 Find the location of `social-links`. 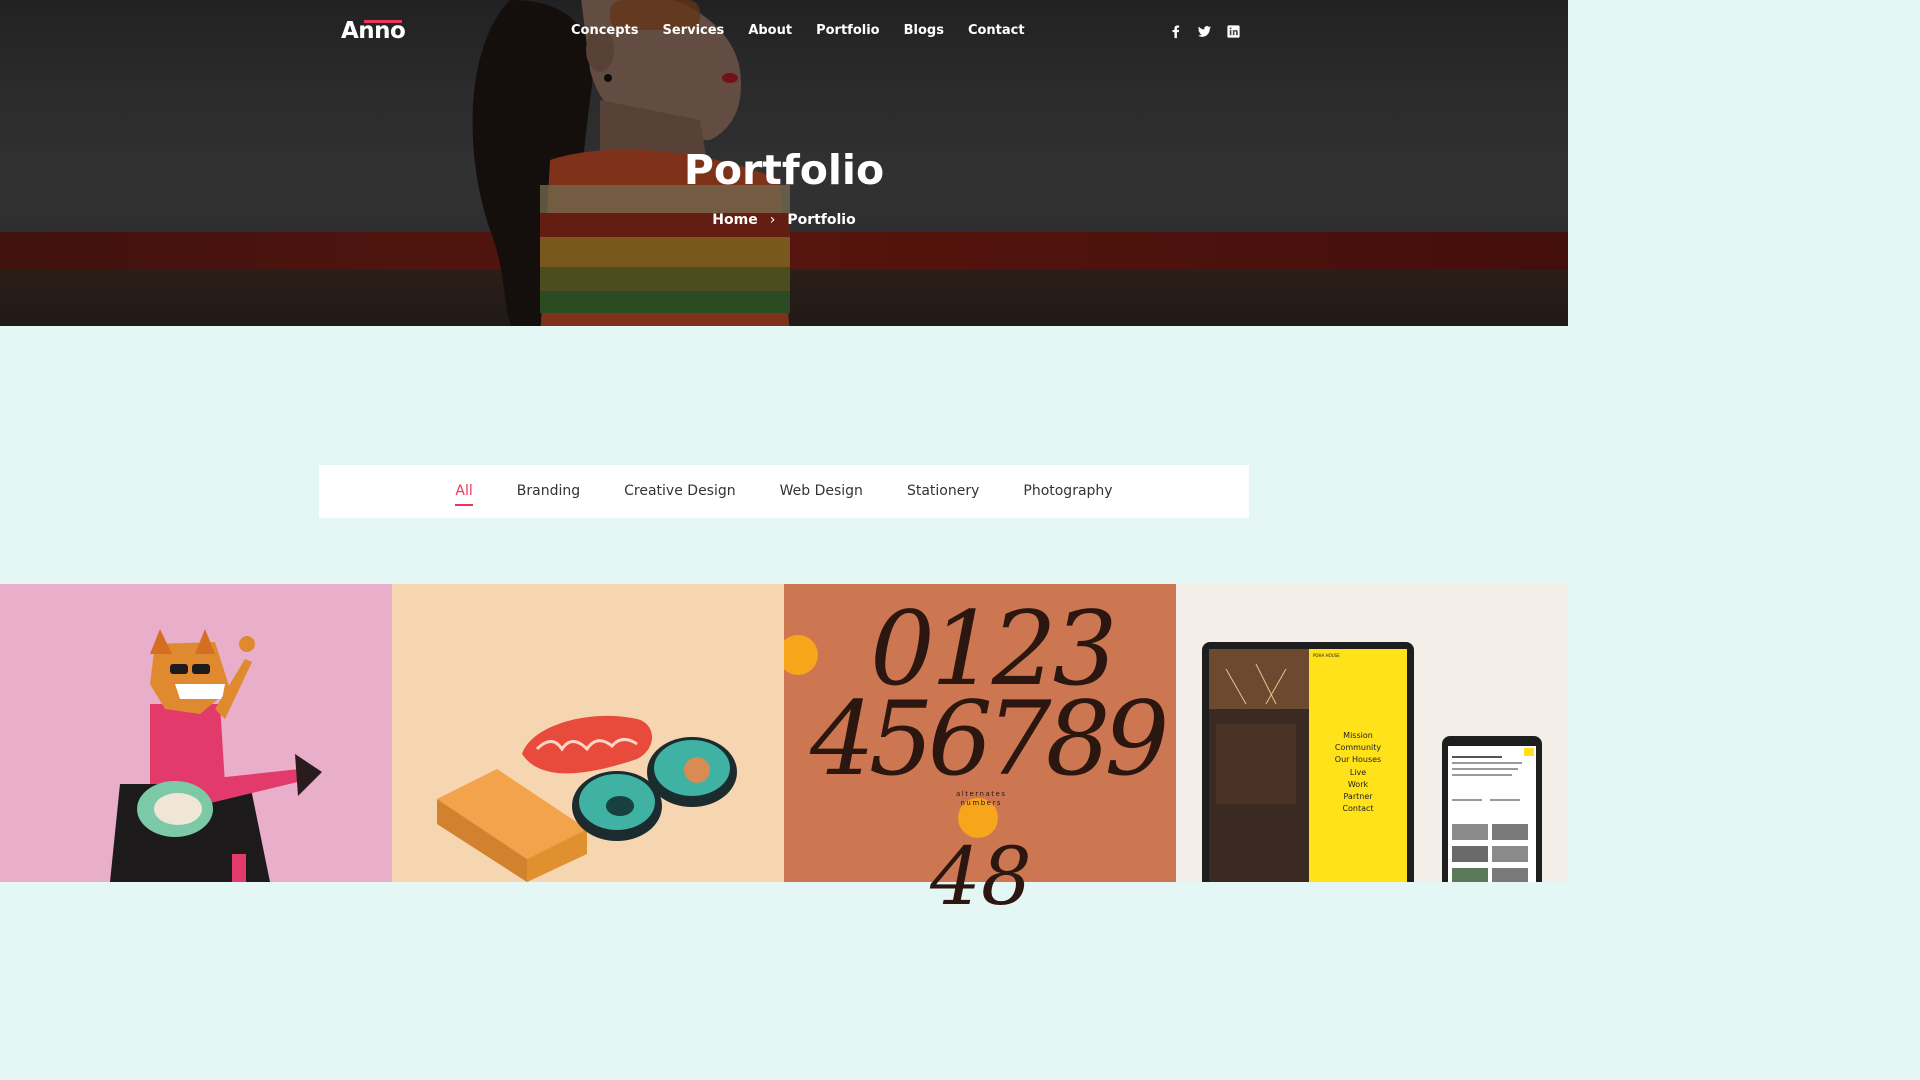

social-links is located at coordinates (1204, 31).